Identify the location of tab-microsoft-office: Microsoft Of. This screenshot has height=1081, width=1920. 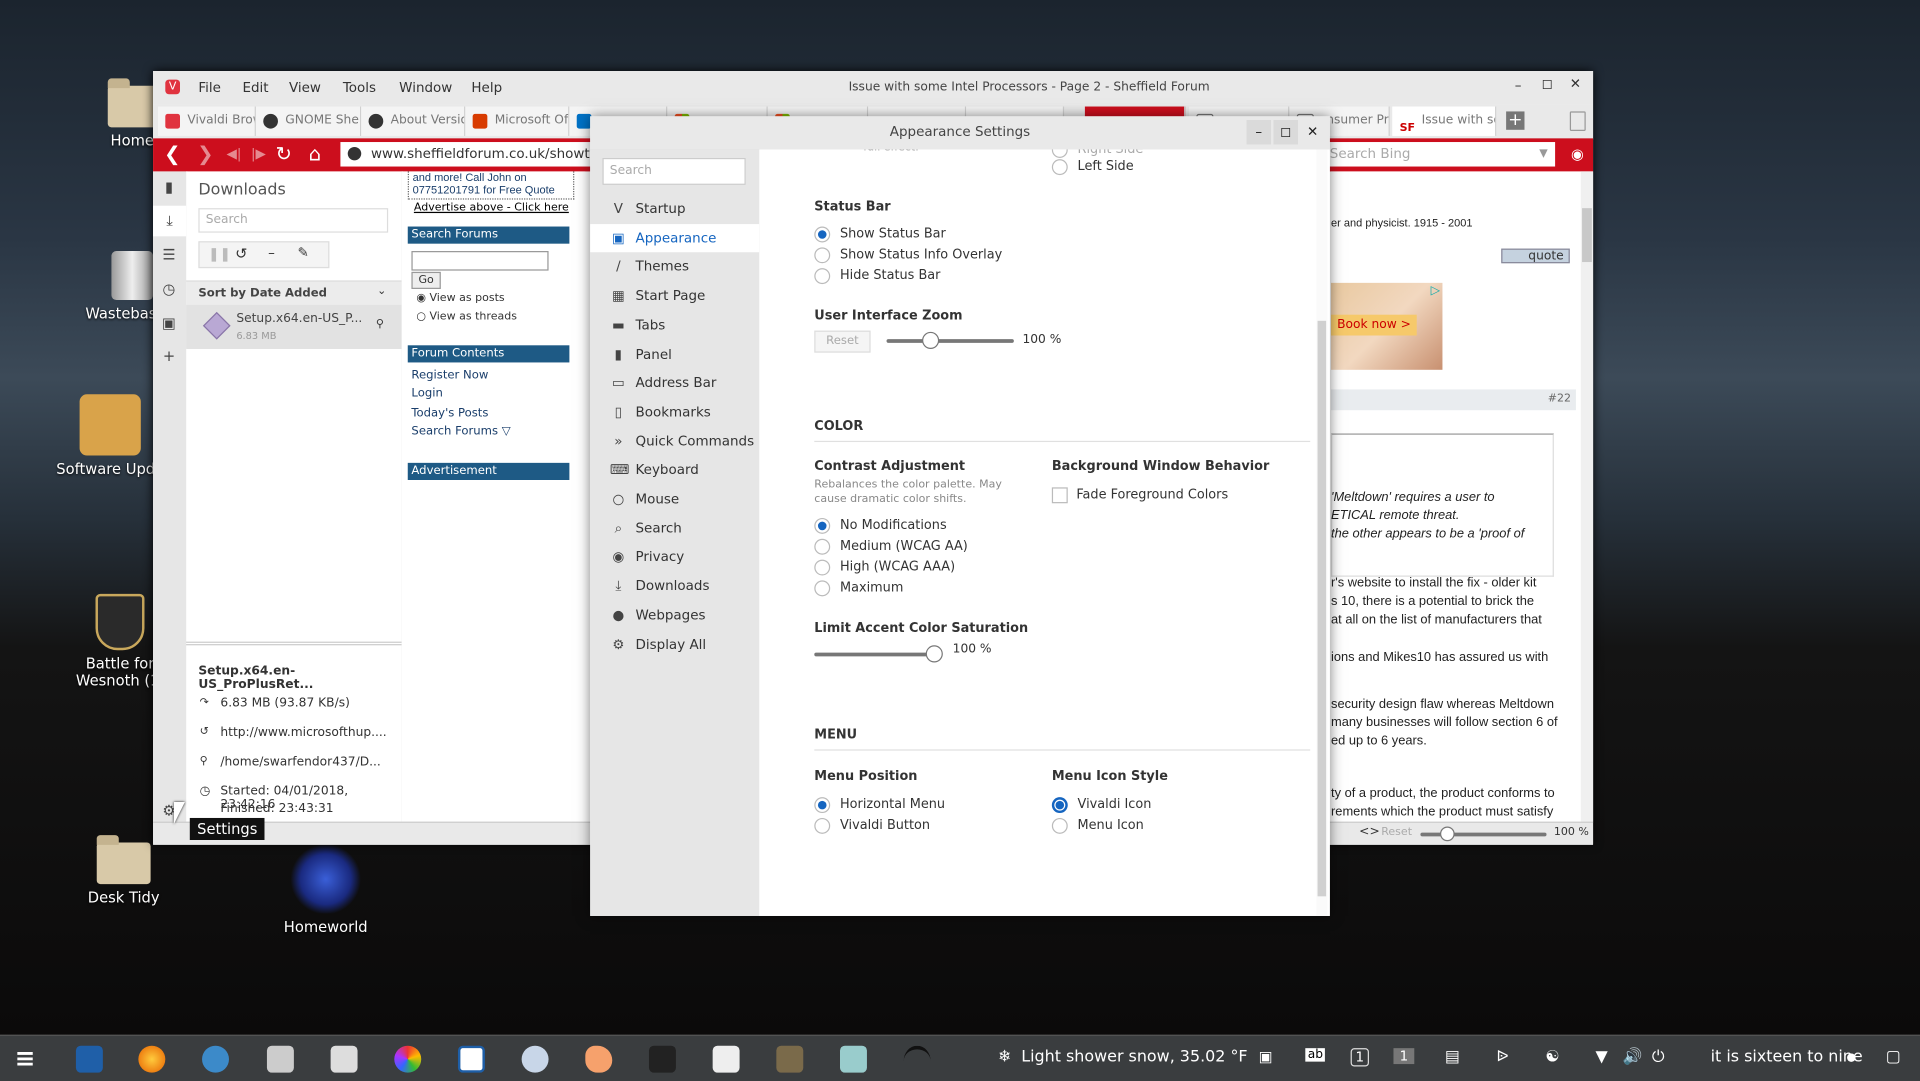
(517, 121).